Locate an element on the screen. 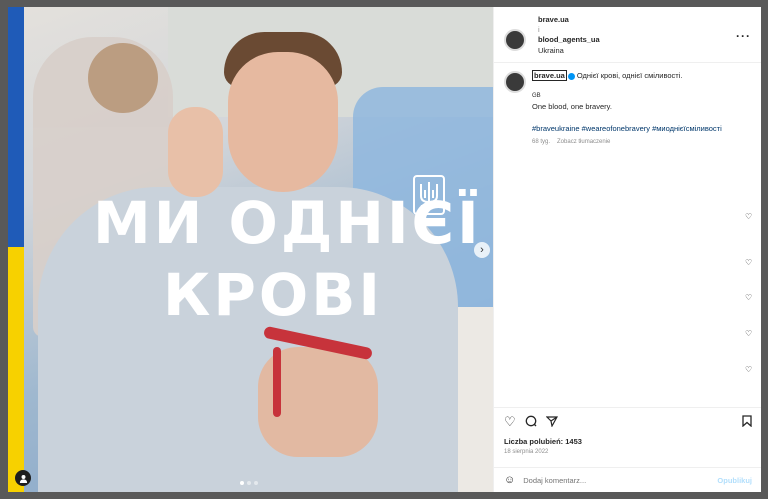 This screenshot has height=499, width=768. comment-input is located at coordinates (613, 480).